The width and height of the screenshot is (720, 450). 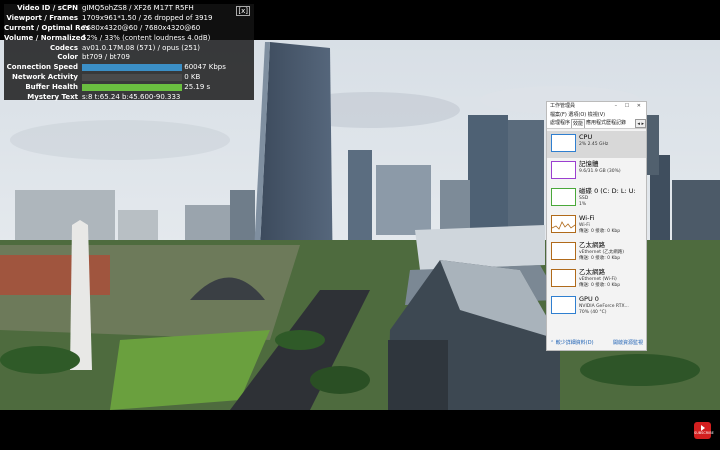 I want to click on wifi-graph-thumbnail, so click(x=563, y=224).